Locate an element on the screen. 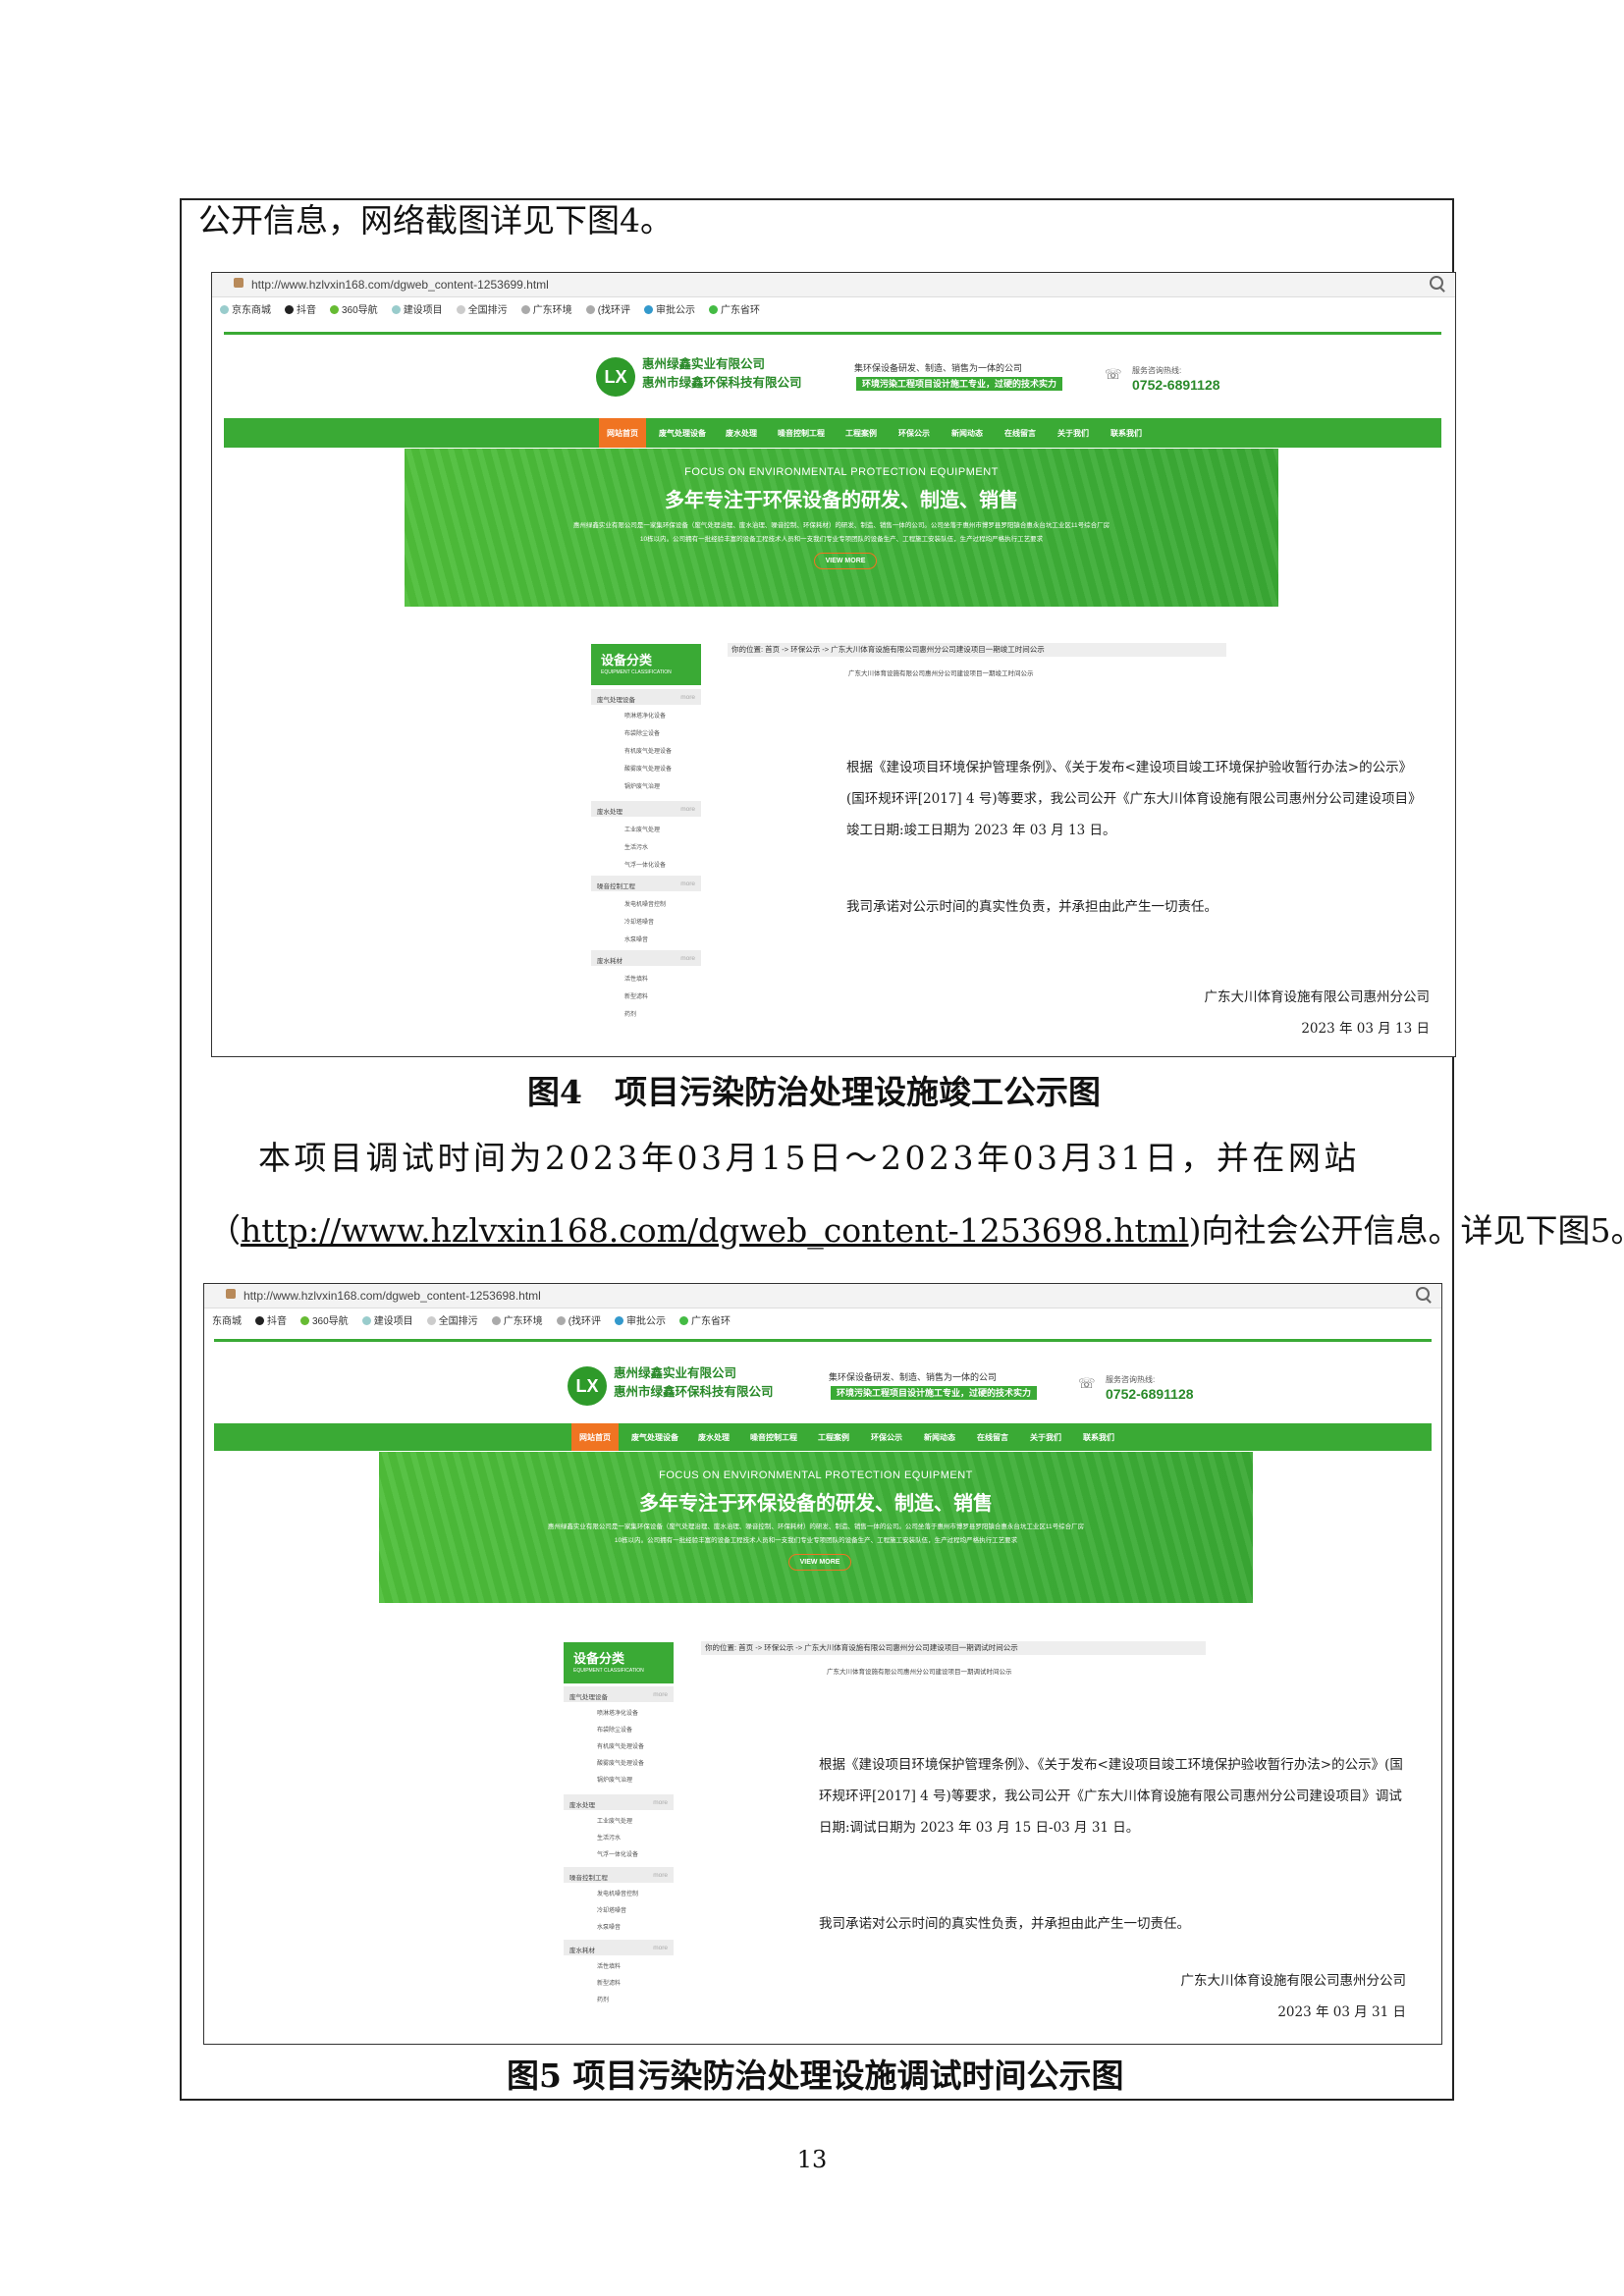 The height and width of the screenshot is (2296, 1624). slogan-1: 集环保设备研发、制造、销售为一体的公司 is located at coordinates (913, 1377).